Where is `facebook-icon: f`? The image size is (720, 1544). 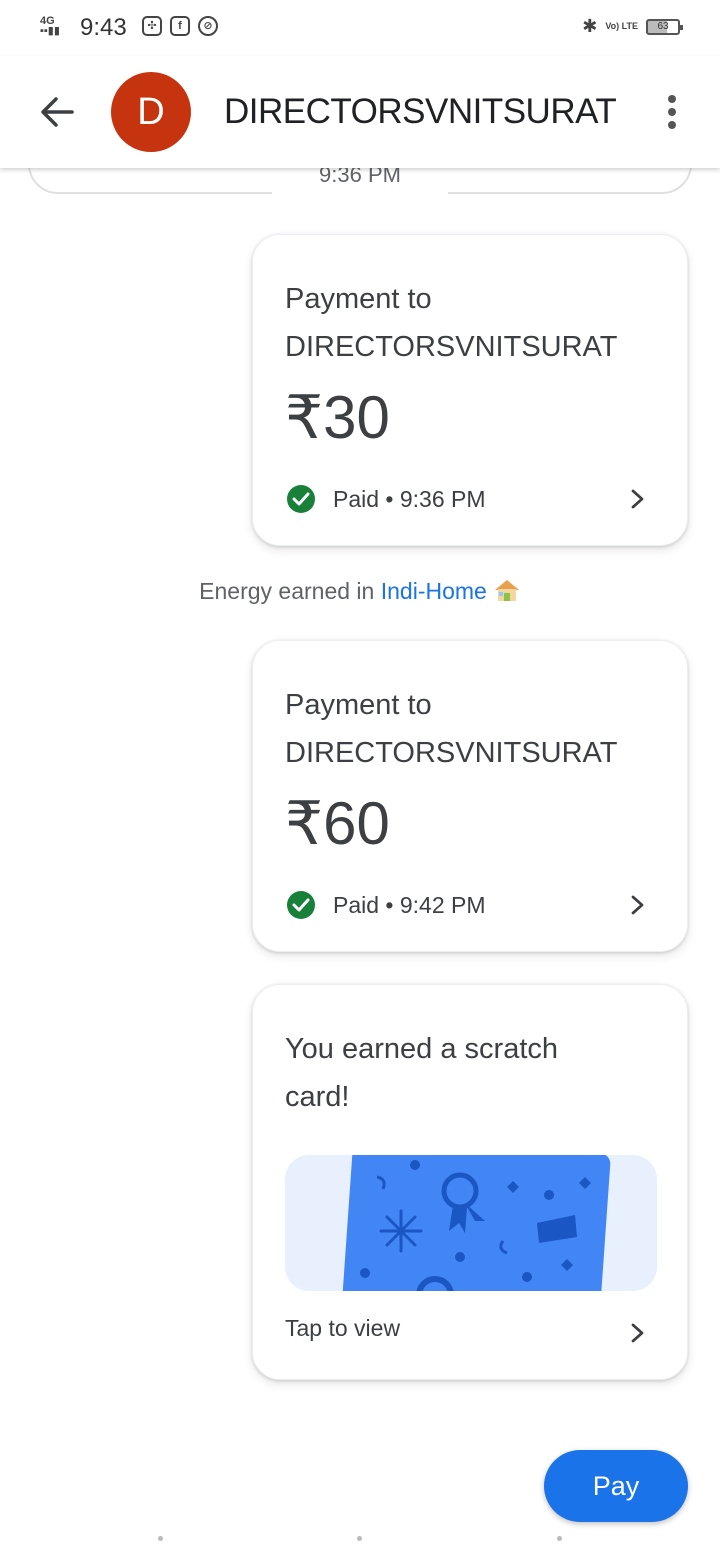
facebook-icon: f is located at coordinates (180, 26).